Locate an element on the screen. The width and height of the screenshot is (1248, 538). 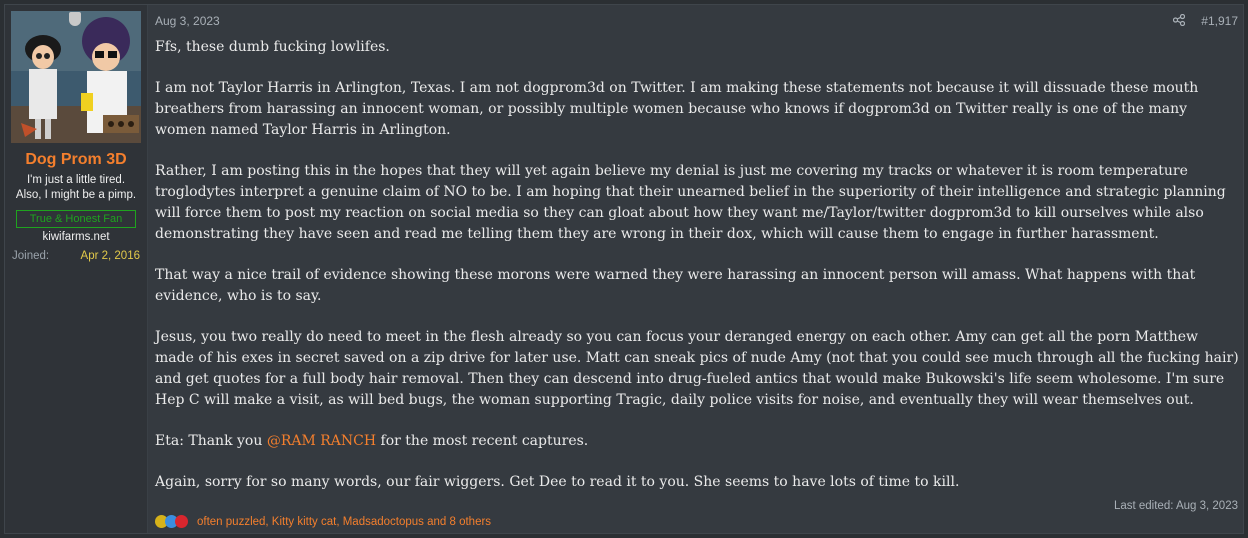
post-number: #1,917 is located at coordinates (1219, 21).